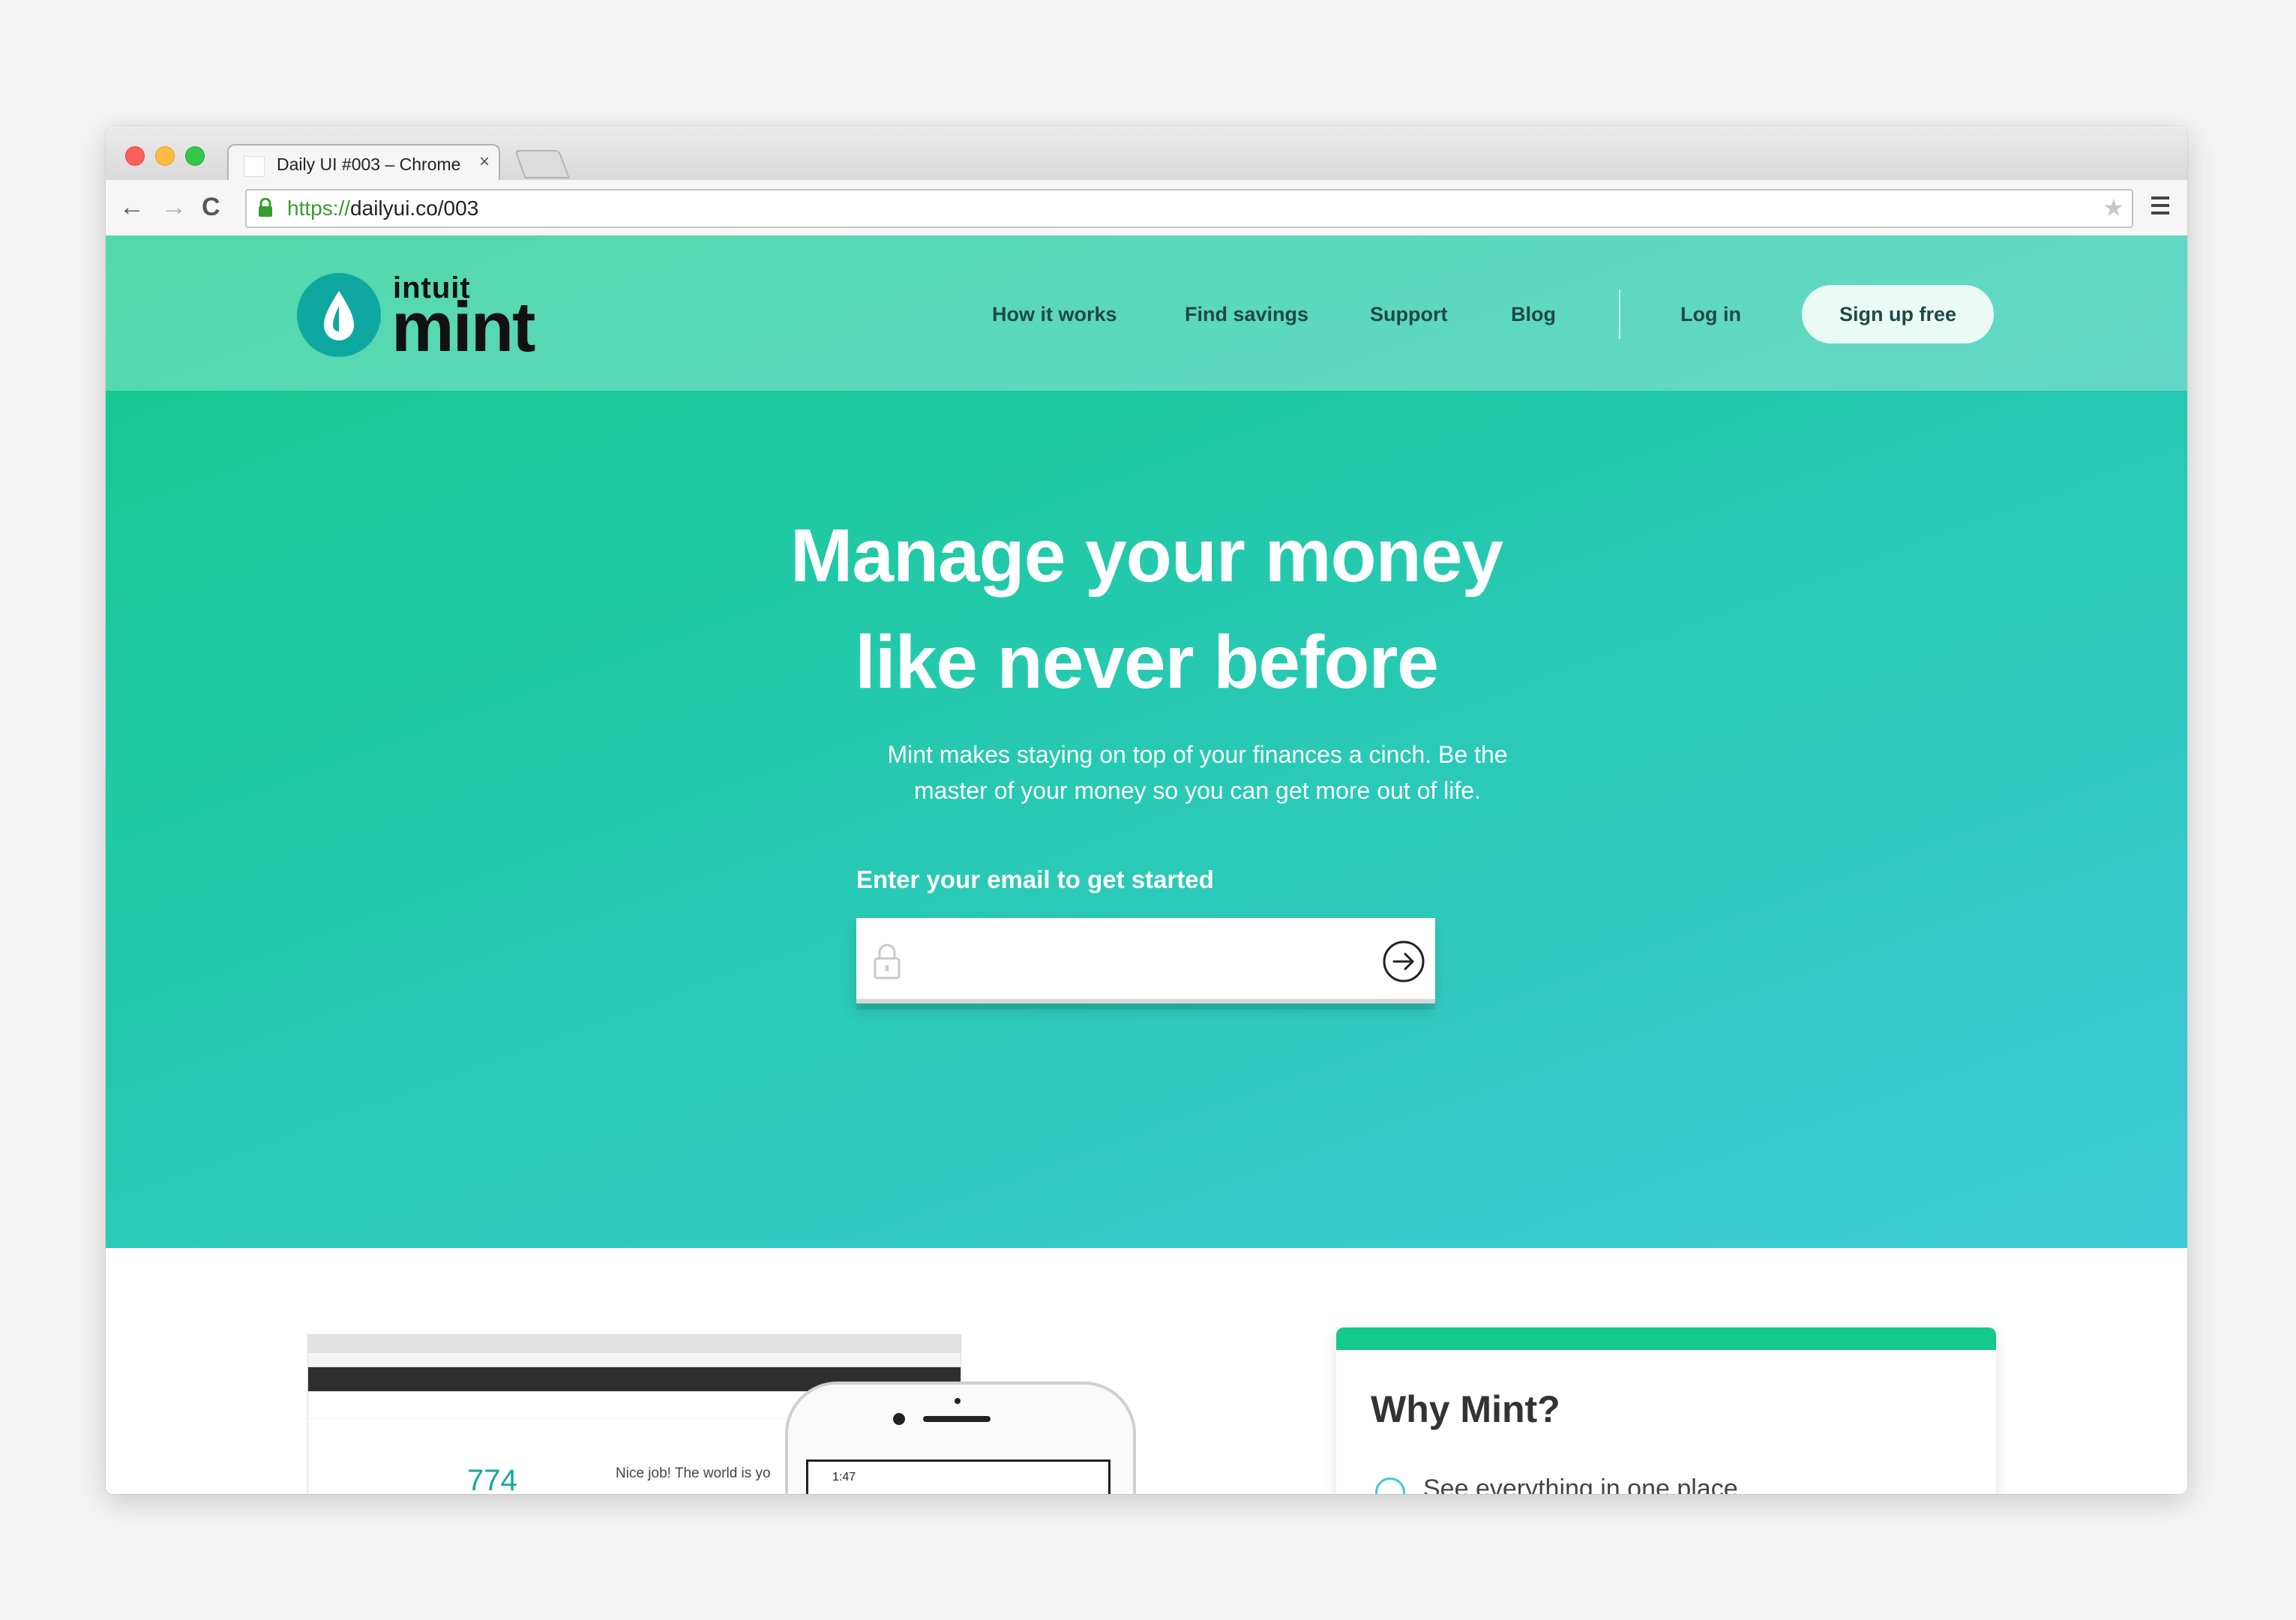 Image resolution: width=2296 pixels, height=1620 pixels. Describe the element at coordinates (463, 326) in the screenshot. I see `logo-product-text: mint` at that location.